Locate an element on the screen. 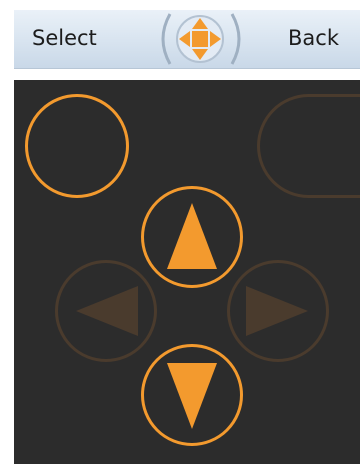 The height and width of the screenshot is (464, 360). down-button is located at coordinates (192, 395).